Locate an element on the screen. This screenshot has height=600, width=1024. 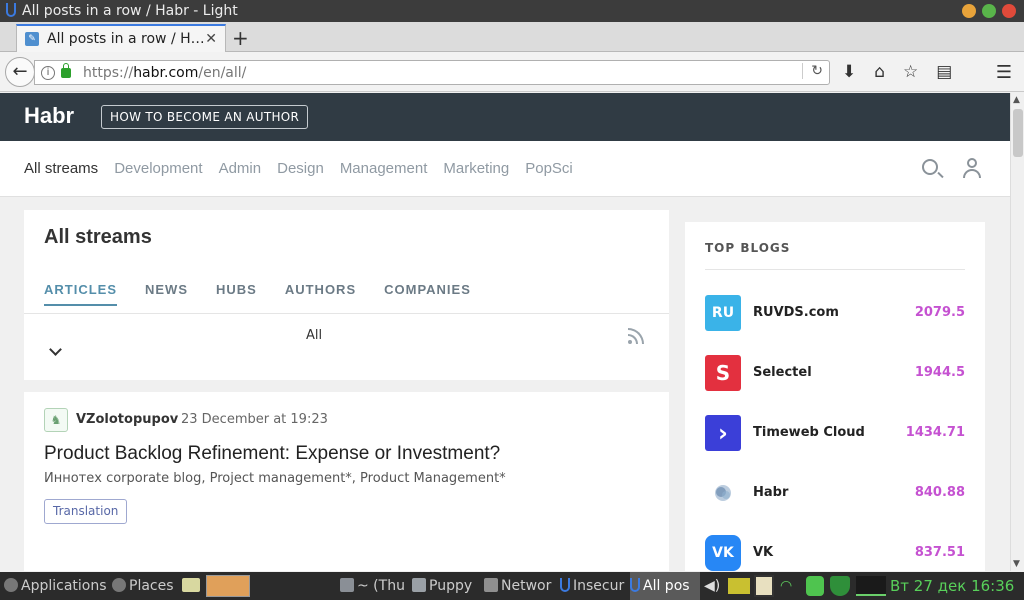
site-header: Habr HOW TO BECOME AN AUTHOR is located at coordinates (505, 117).